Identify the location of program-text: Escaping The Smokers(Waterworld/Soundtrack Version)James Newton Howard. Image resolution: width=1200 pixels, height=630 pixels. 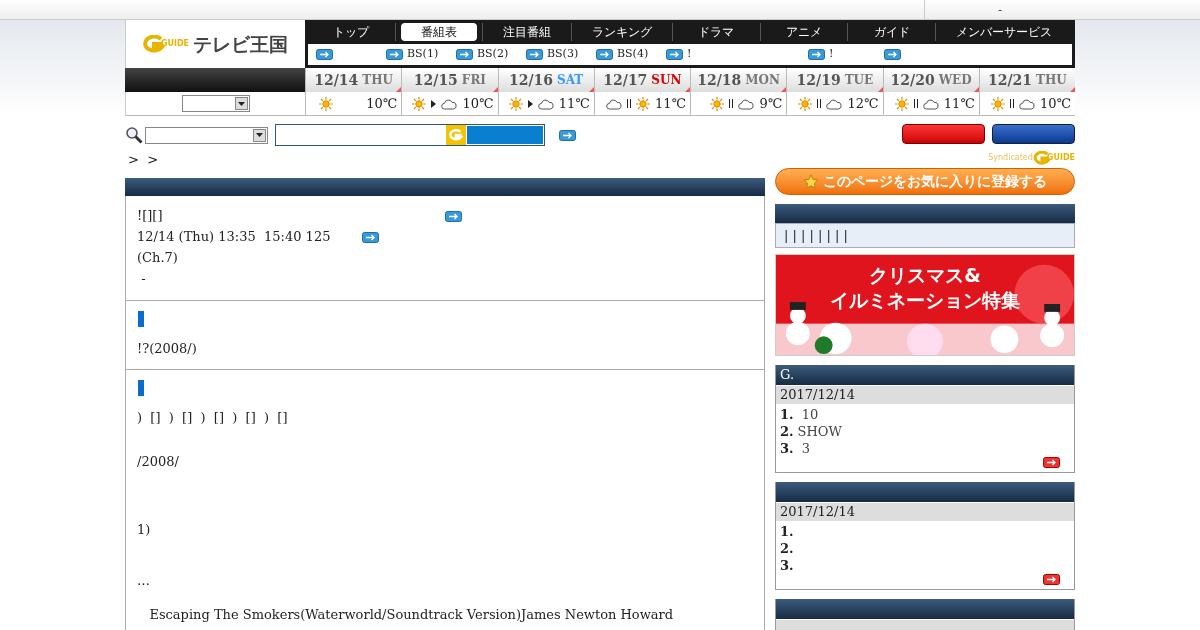
(411, 614).